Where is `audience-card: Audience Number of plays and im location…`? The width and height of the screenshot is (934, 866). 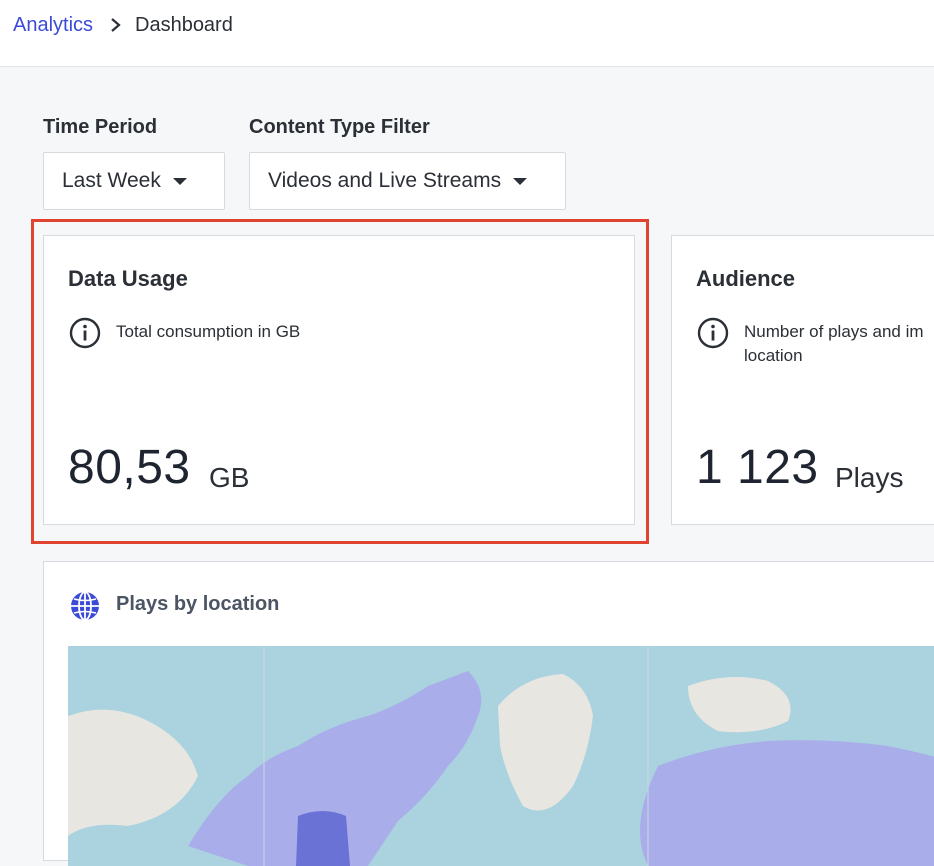
audience-card: Audience Number of plays and im location… is located at coordinates (802, 380).